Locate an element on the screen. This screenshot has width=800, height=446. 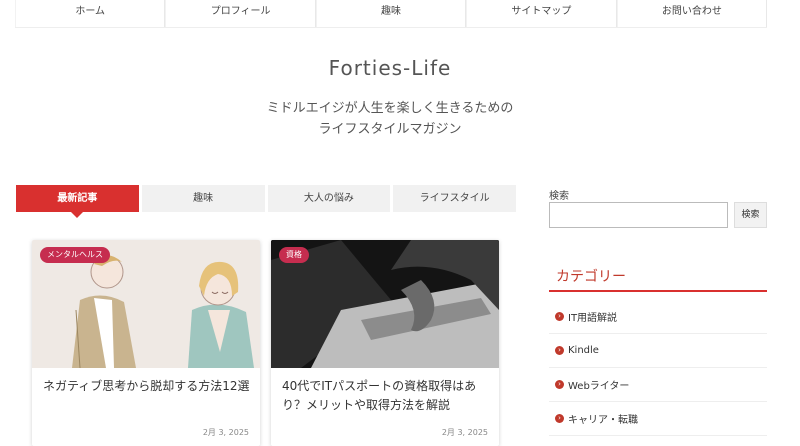
article-card: メンタルヘルス ネガティブ思考から脱却する方法12選 2月 3, 2025 is located at coordinates (146, 343).